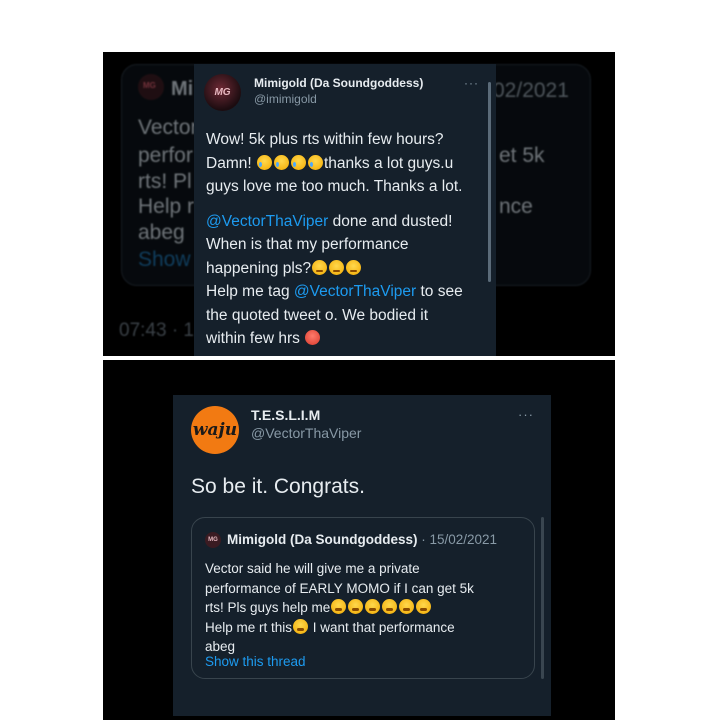  I want to click on quoted-date: · 15/02/2021, so click(457, 539).